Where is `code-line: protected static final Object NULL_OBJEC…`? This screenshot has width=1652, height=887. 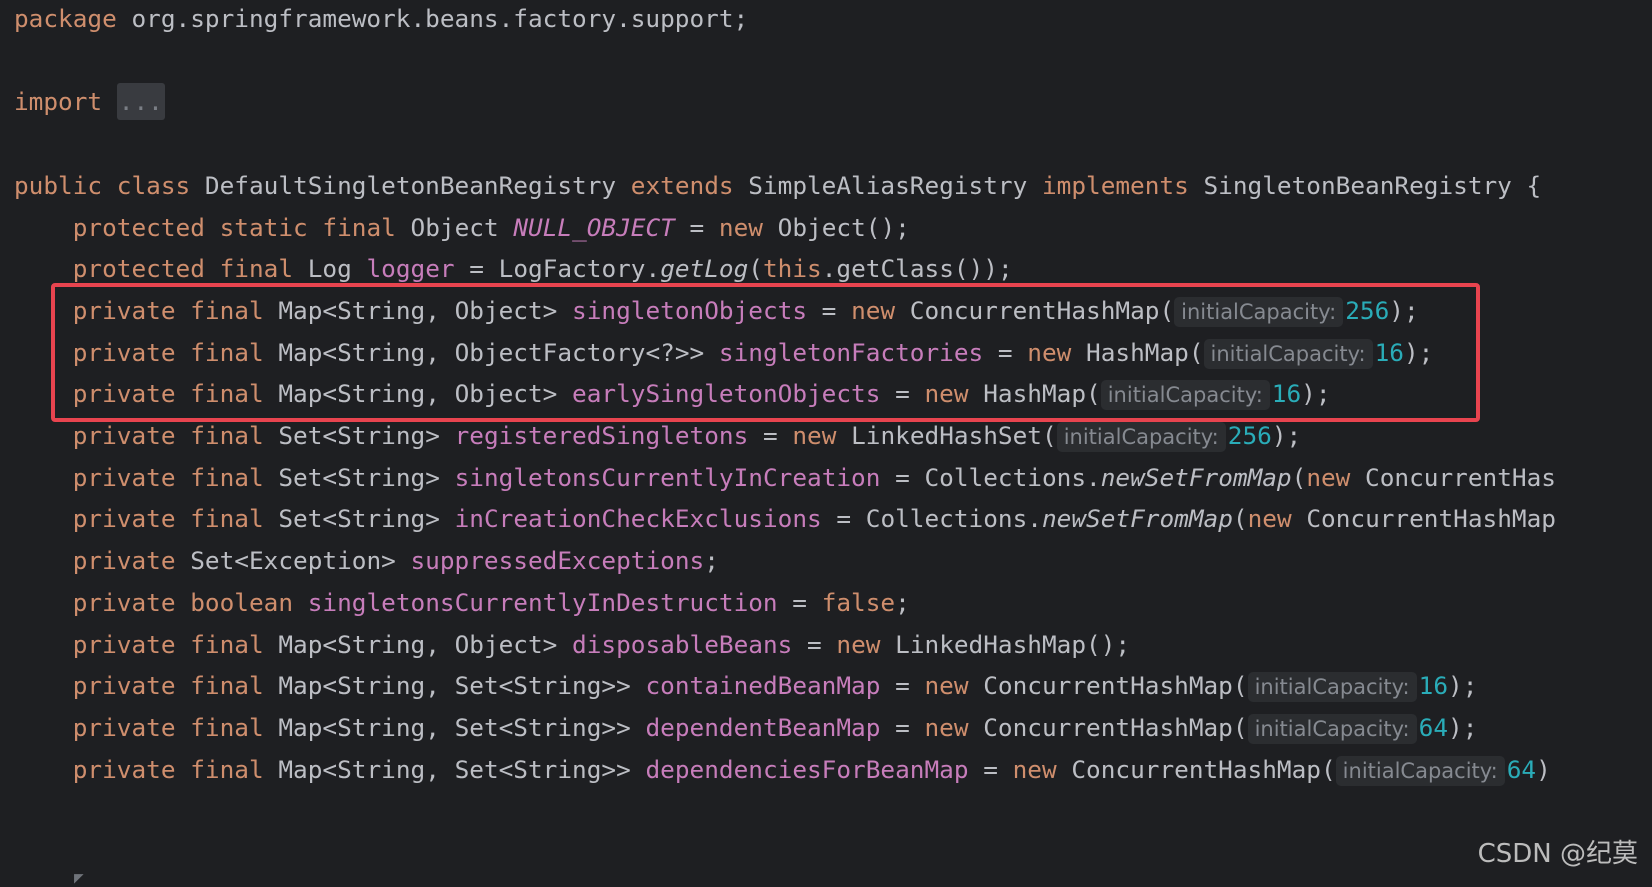 code-line: protected static final Object NULL_OBJEC… is located at coordinates (462, 228).